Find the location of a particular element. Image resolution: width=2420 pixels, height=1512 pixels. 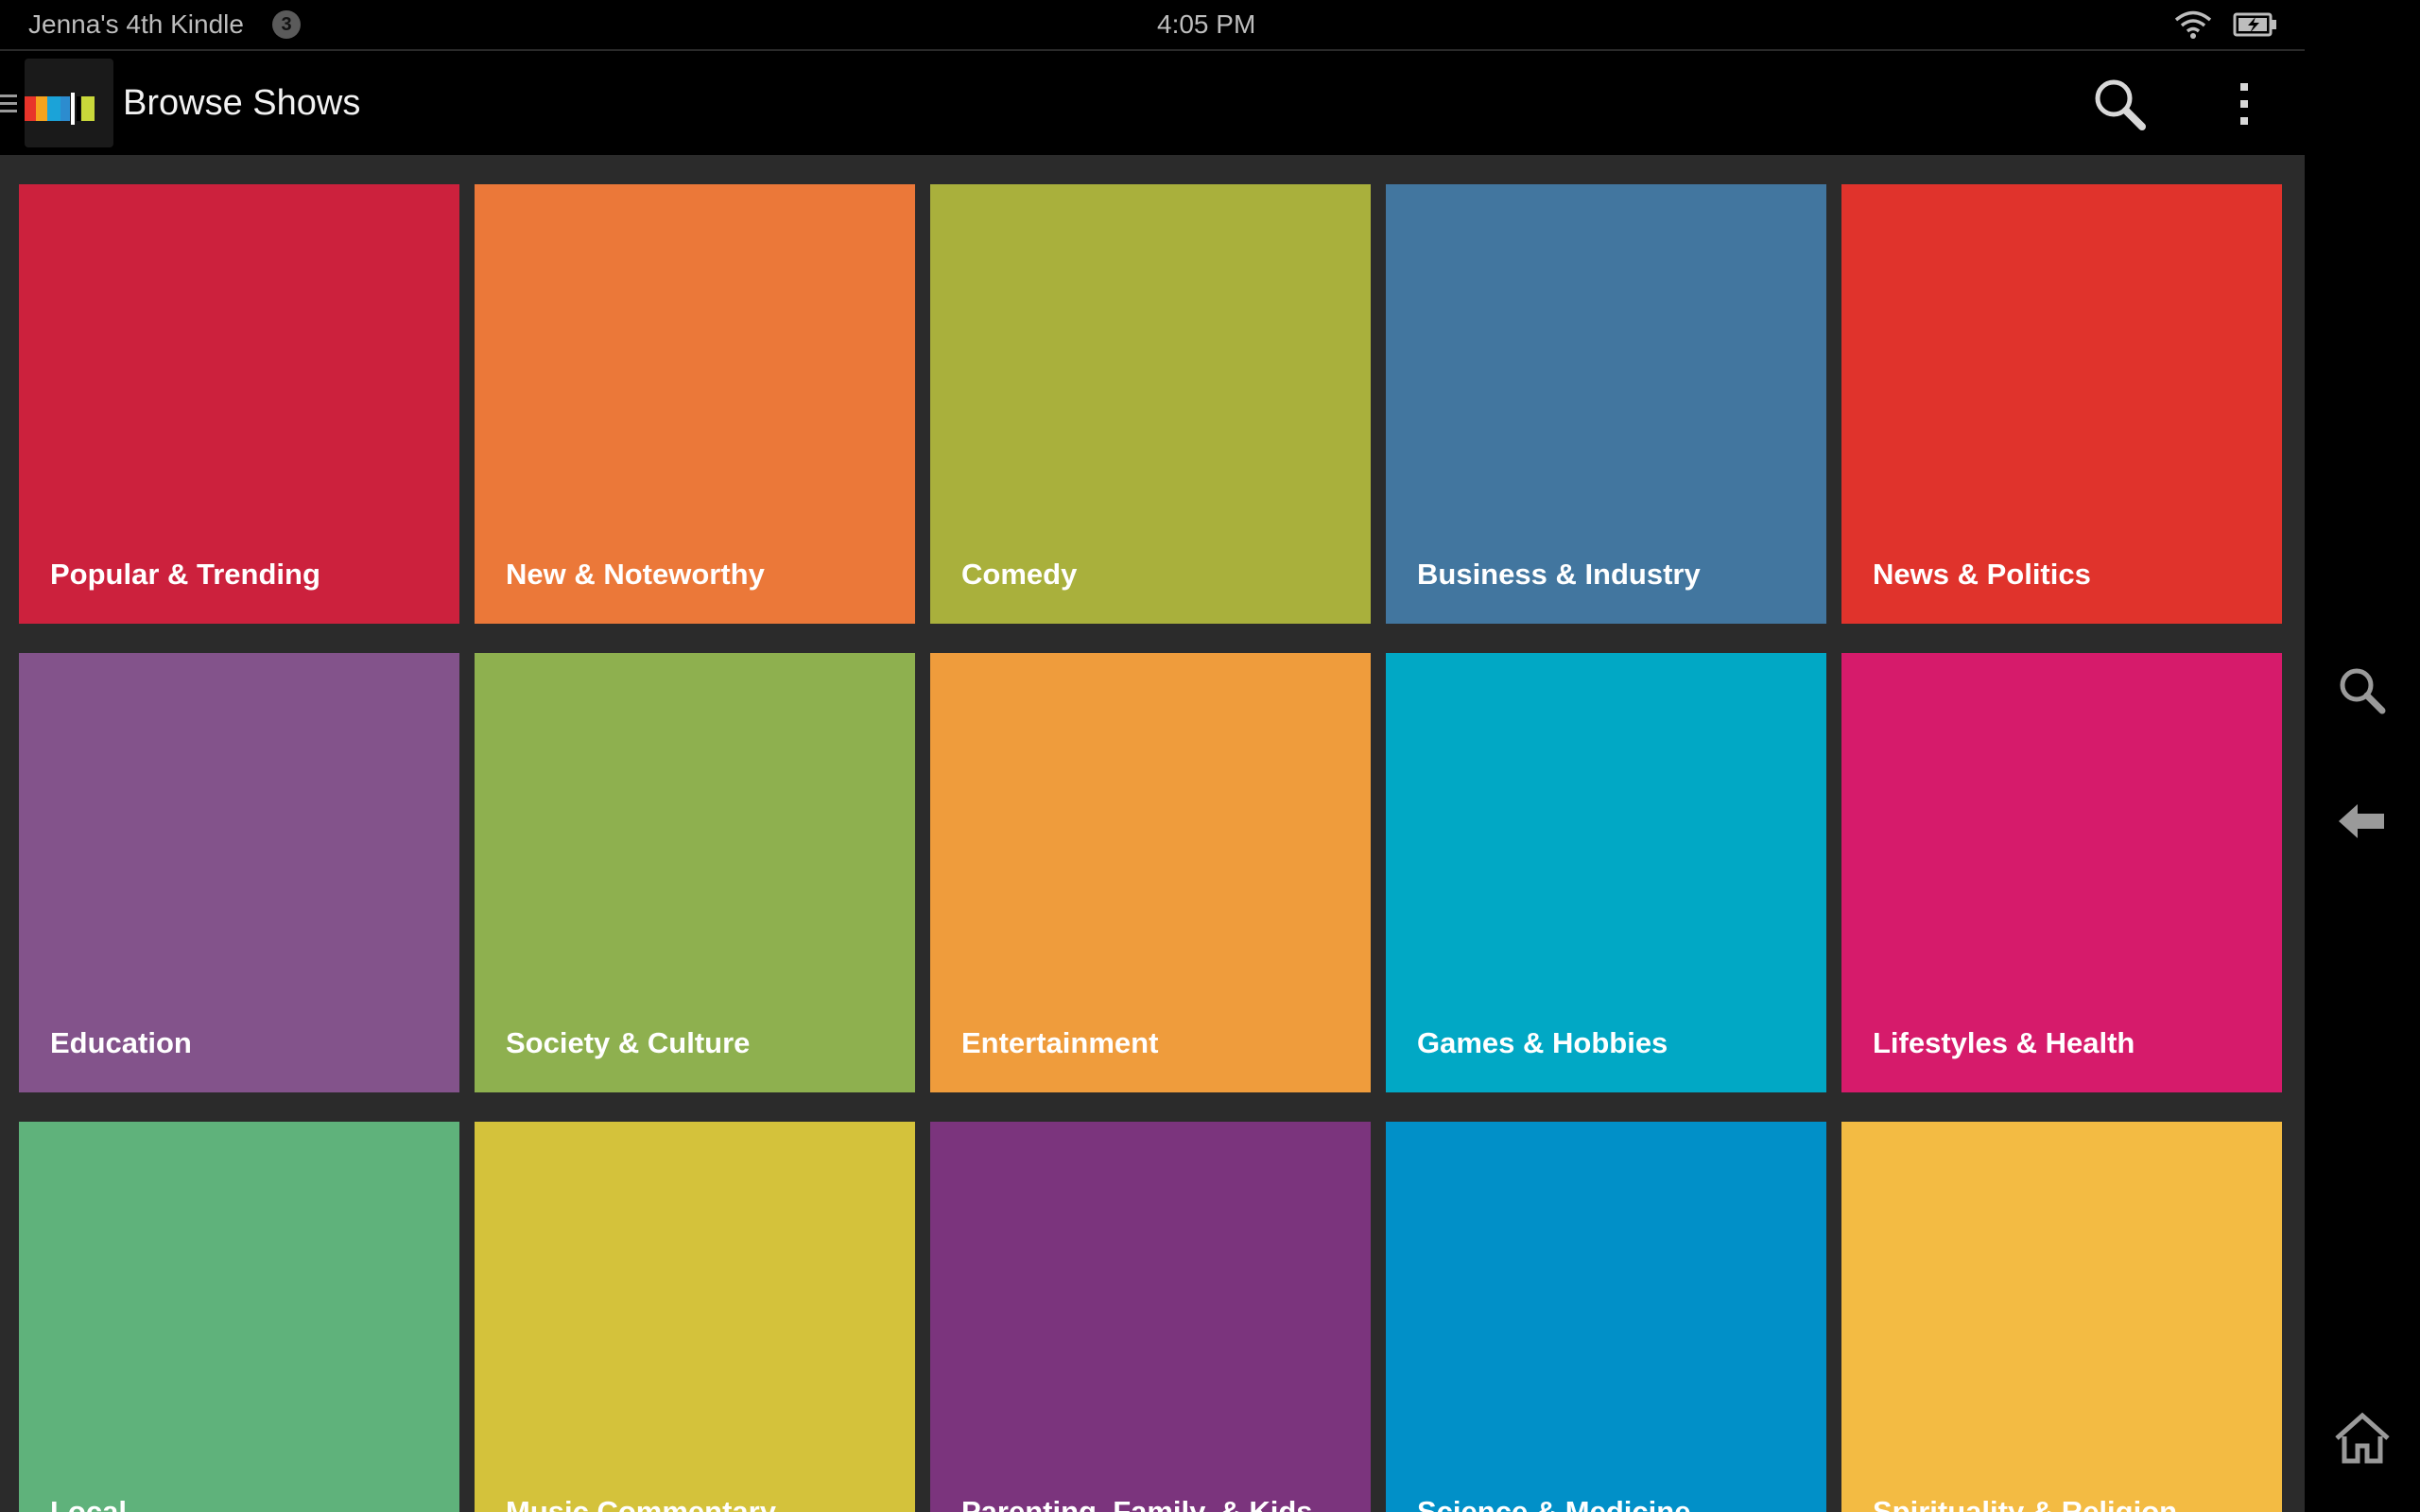

category-tile-music-commentary: Music Commentary is located at coordinates (695, 1317).